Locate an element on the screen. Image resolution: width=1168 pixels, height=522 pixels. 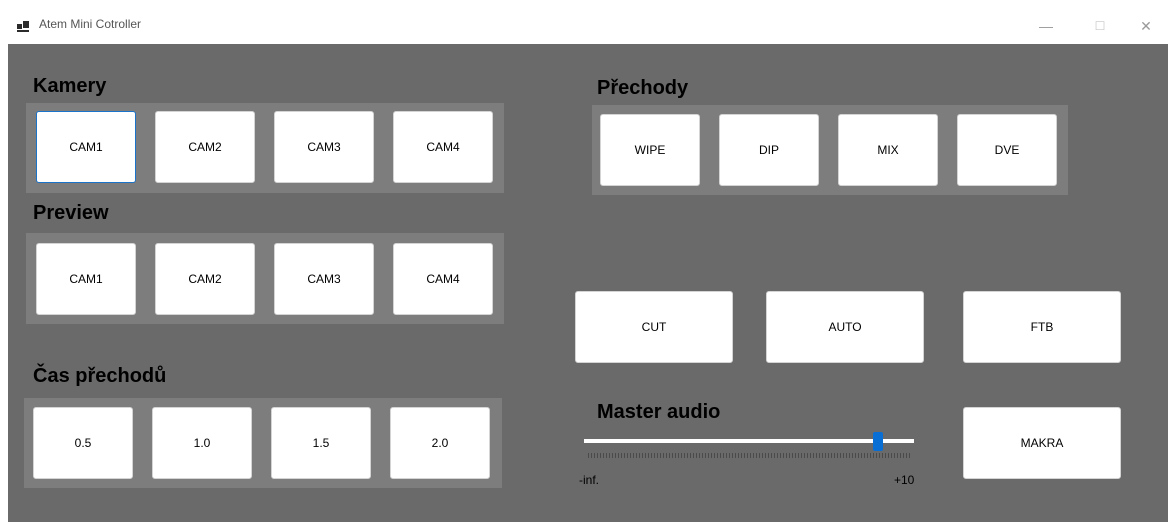
prechody-heading: Přechody is located at coordinates (643, 88).